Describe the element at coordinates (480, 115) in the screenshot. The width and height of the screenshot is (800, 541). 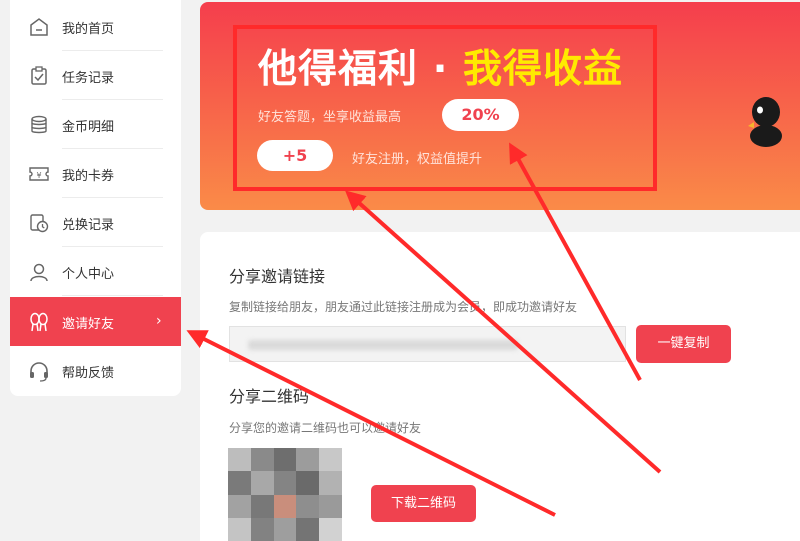
I see `banner-reward-badge: 20%` at that location.